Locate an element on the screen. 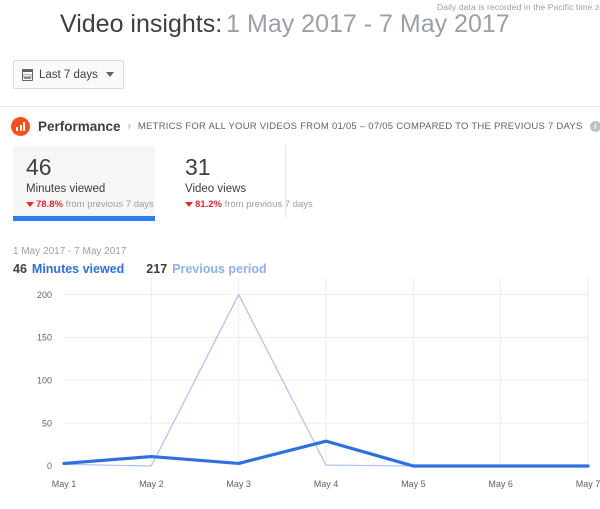  y-axis-tick-label: 150 is located at coordinates (44, 338).